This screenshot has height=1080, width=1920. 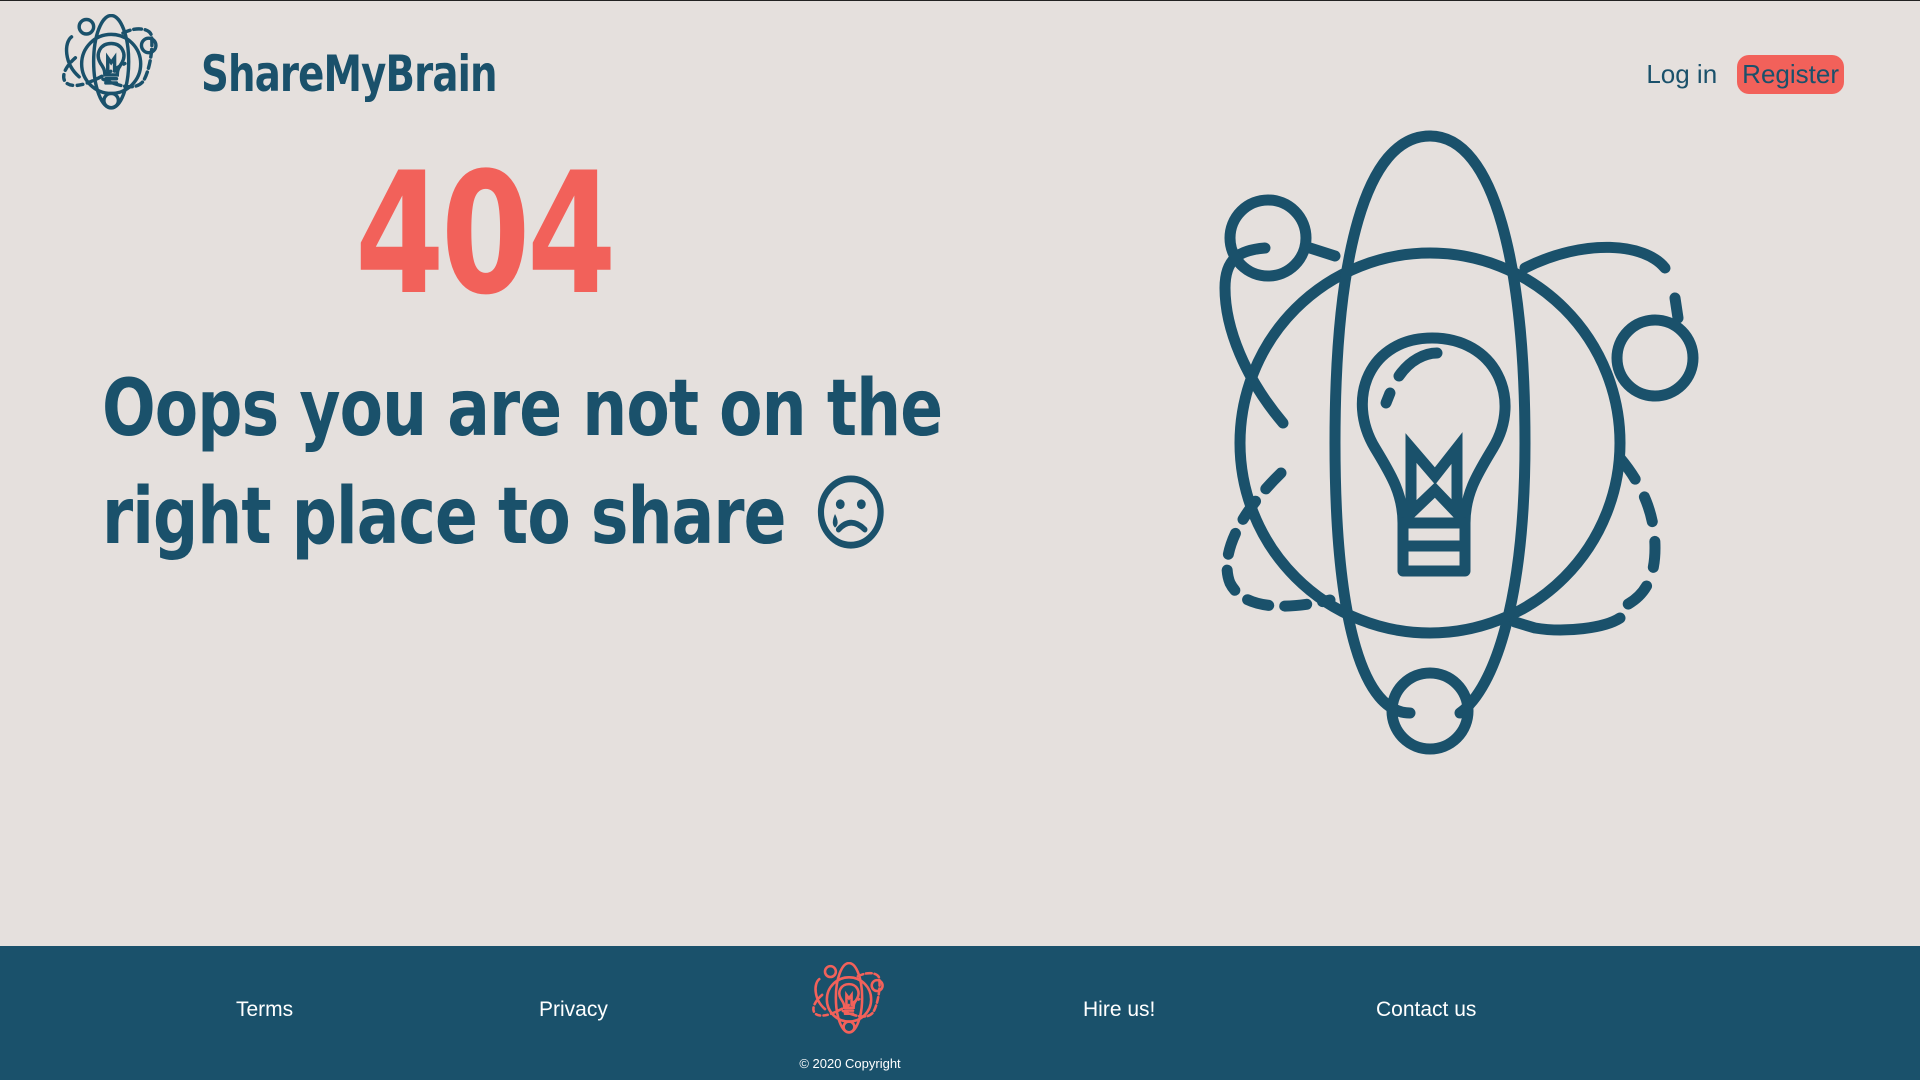 What do you see at coordinates (264, 1010) in the screenshot?
I see `footer-terms-link: Terms` at bounding box center [264, 1010].